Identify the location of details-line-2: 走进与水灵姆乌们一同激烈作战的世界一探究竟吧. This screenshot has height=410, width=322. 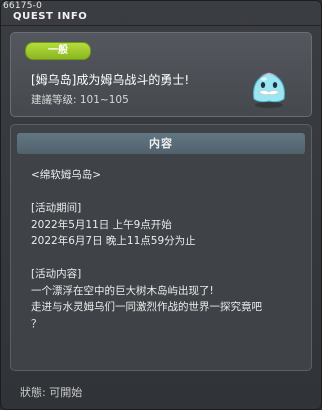
(146, 307).